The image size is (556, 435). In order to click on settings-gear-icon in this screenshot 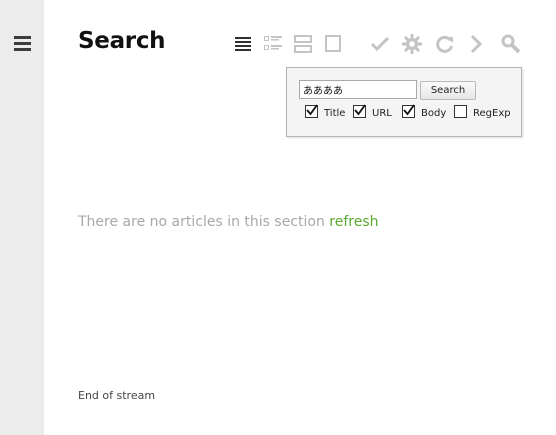, I will do `click(412, 44)`.